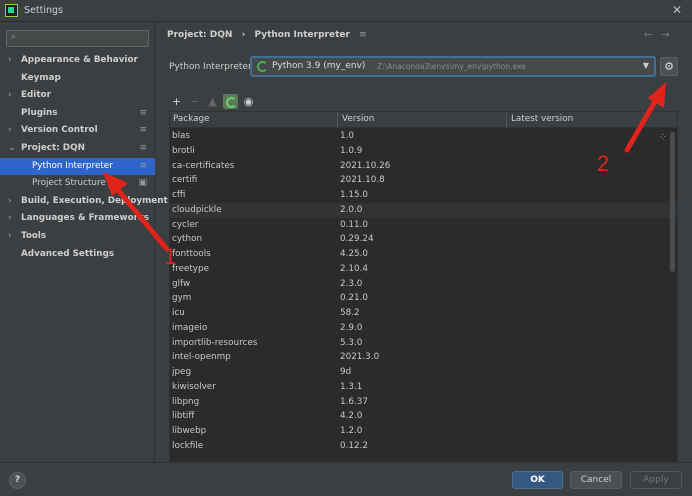  What do you see at coordinates (669, 34) in the screenshot?
I see `forward-arrow-icon: →` at bounding box center [669, 34].